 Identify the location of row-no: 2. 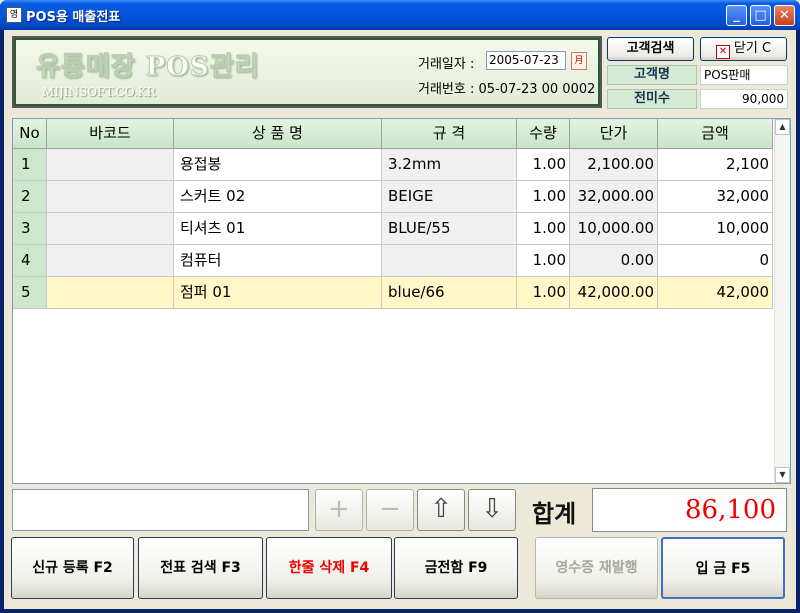
(30, 197).